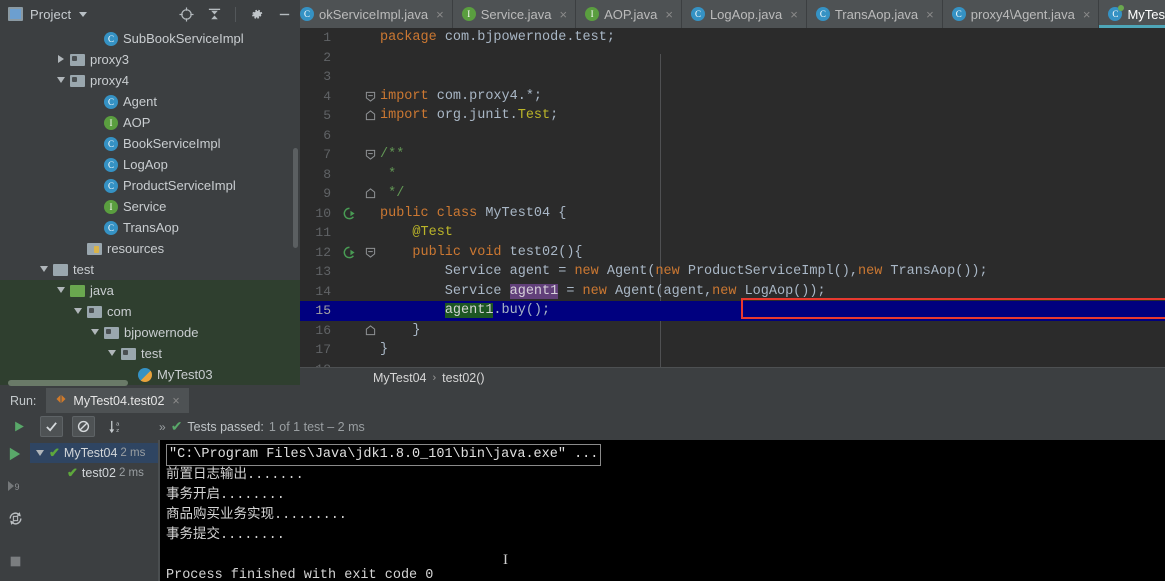 The image size is (1165, 581). Describe the element at coordinates (732, 311) in the screenshot. I see `code-line: 15 agent1.buy();` at that location.